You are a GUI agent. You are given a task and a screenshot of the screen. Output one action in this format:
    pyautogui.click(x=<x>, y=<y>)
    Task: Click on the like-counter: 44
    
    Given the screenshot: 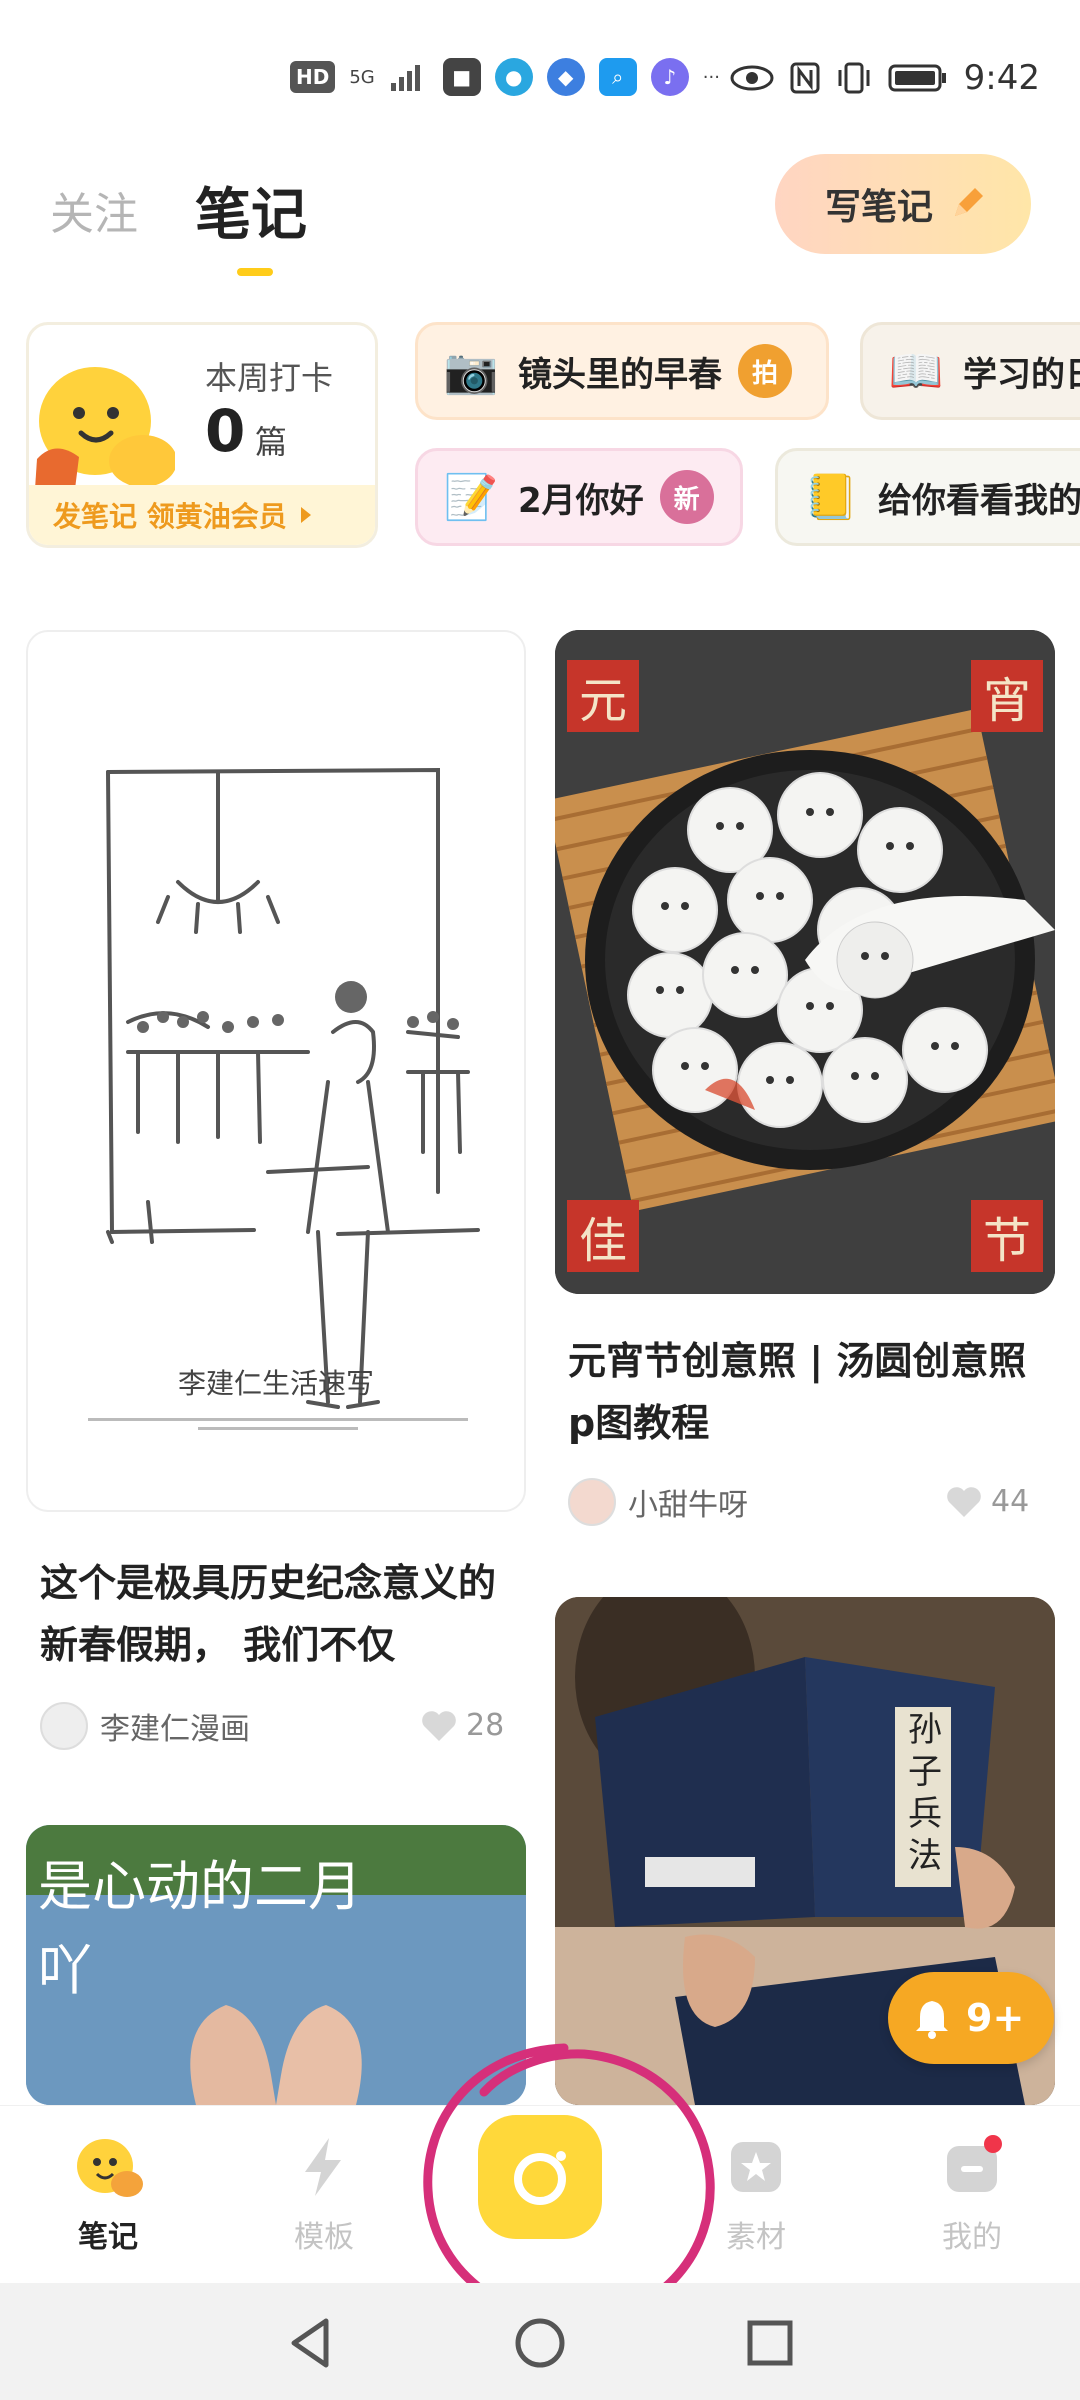 What is the action you would take?
    pyautogui.click(x=987, y=1501)
    